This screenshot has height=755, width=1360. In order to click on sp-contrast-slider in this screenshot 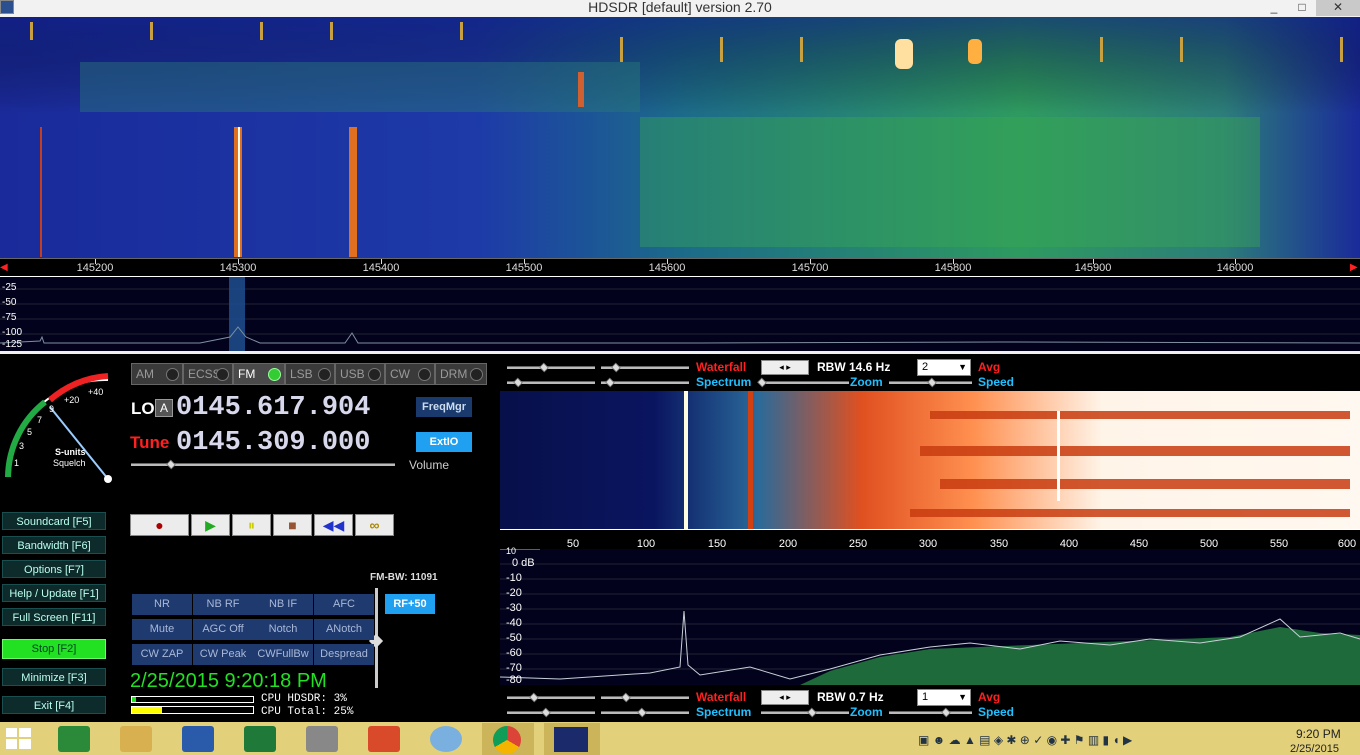, I will do `click(551, 382)`.